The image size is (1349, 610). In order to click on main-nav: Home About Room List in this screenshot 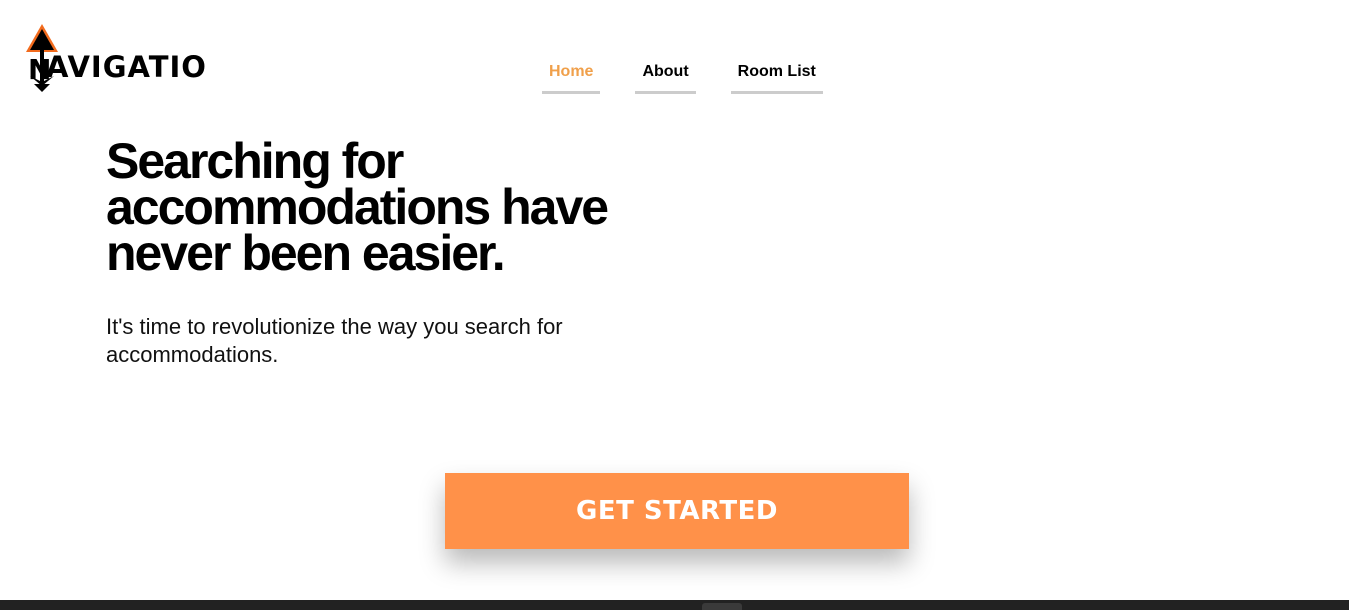, I will do `click(682, 76)`.